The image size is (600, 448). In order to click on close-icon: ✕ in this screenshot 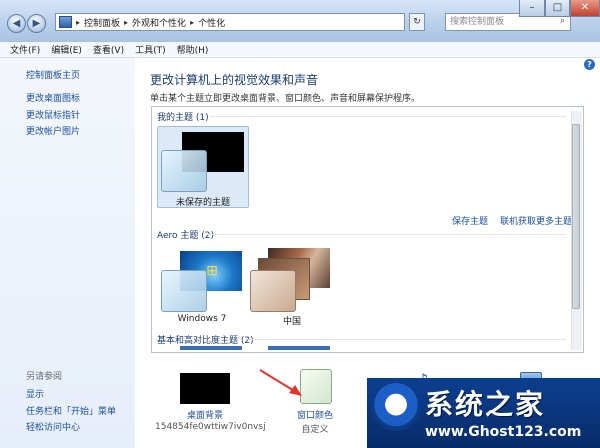, I will do `click(585, 7)`.